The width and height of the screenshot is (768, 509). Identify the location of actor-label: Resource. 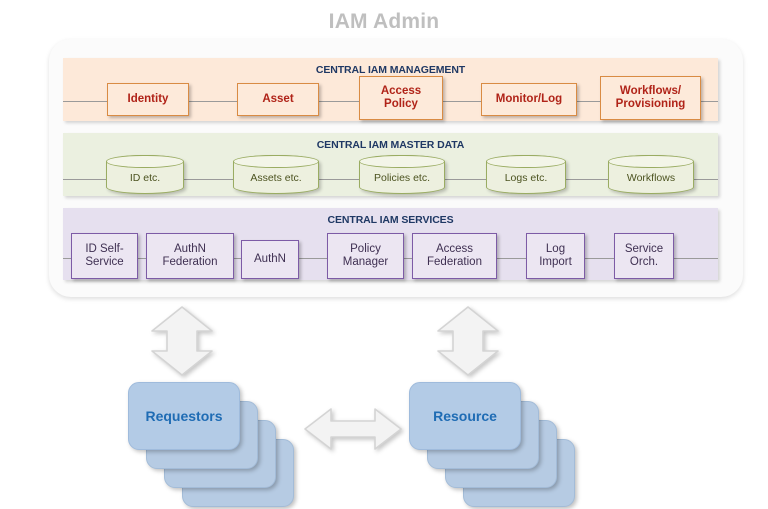
(465, 416).